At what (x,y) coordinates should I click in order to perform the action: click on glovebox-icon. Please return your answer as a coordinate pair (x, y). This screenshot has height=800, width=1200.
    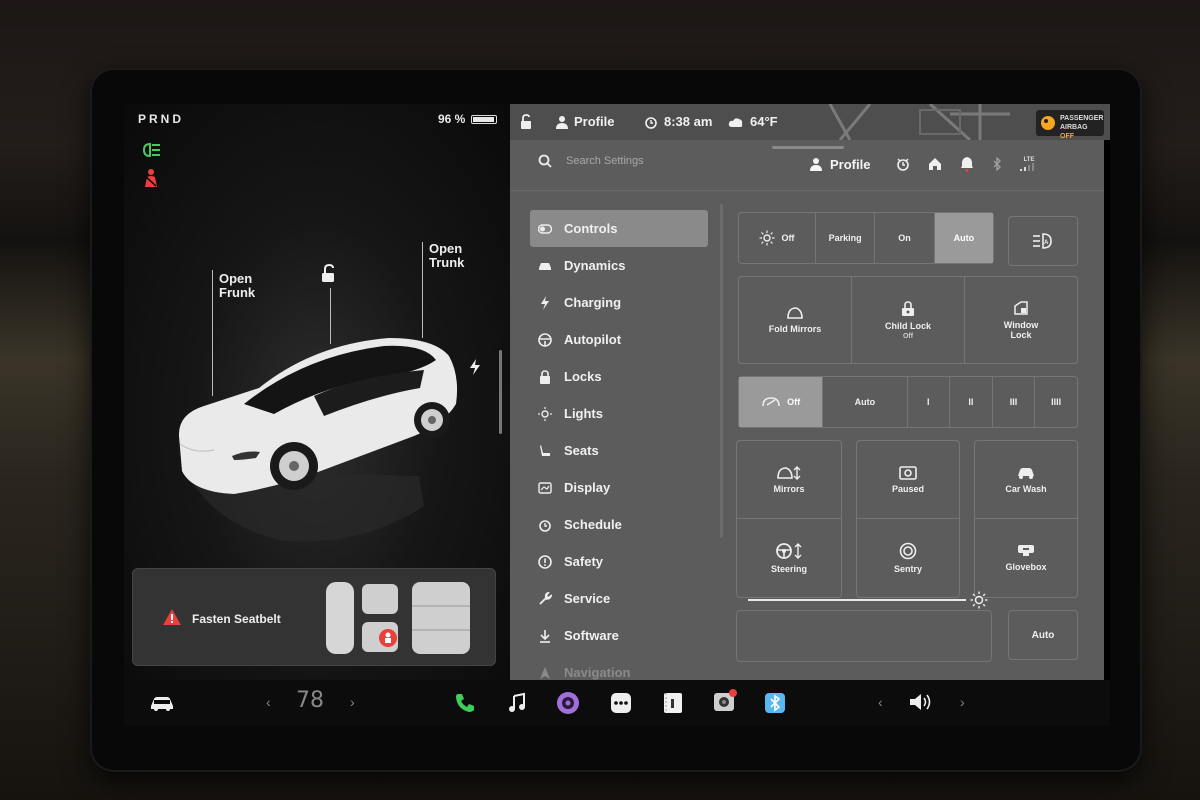
    Looking at the image, I should click on (1026, 550).